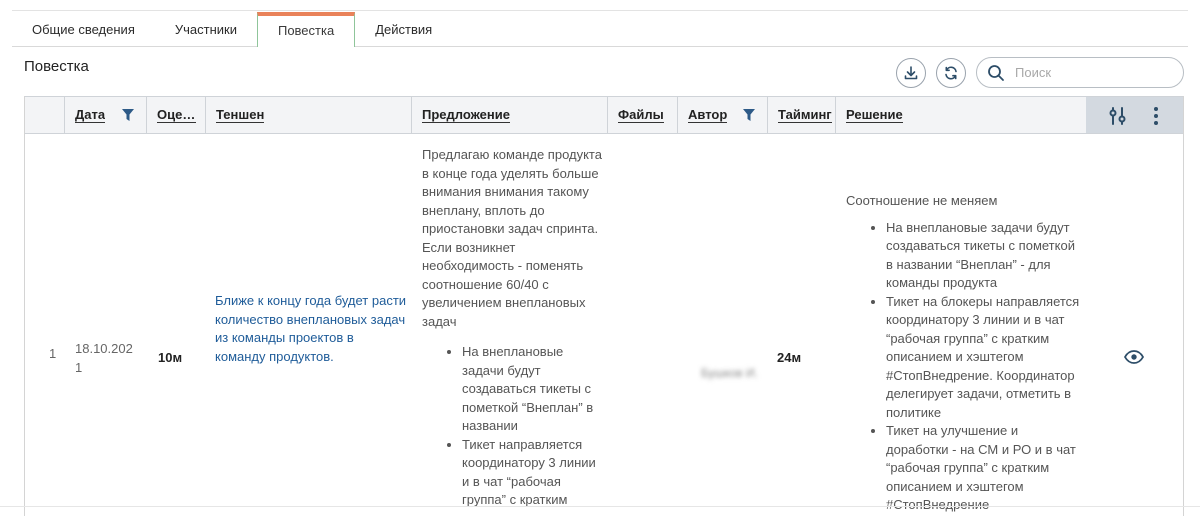 This screenshot has height=516, width=1200. I want to click on section-title: Повестка, so click(56, 66).